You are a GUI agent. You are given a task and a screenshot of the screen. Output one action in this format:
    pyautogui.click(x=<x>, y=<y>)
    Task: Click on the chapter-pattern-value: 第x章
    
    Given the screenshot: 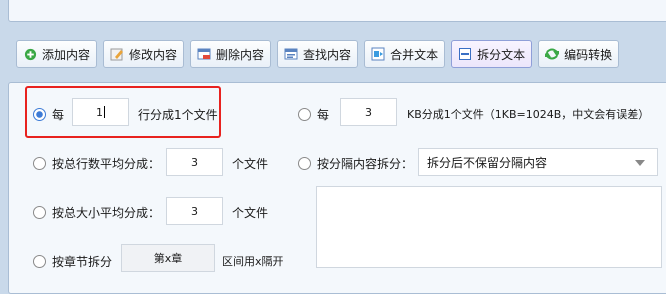 What is the action you would take?
    pyautogui.click(x=168, y=258)
    